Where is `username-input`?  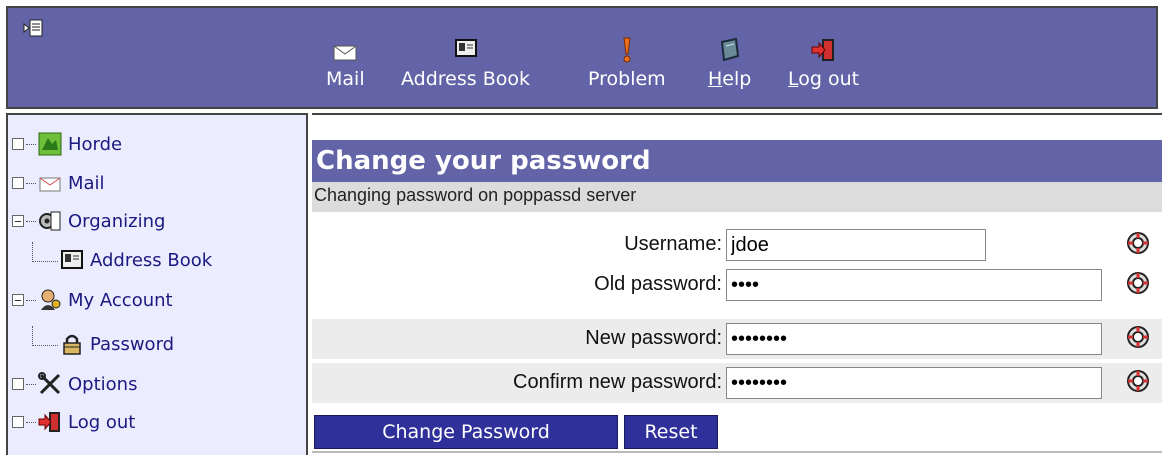 username-input is located at coordinates (856, 245).